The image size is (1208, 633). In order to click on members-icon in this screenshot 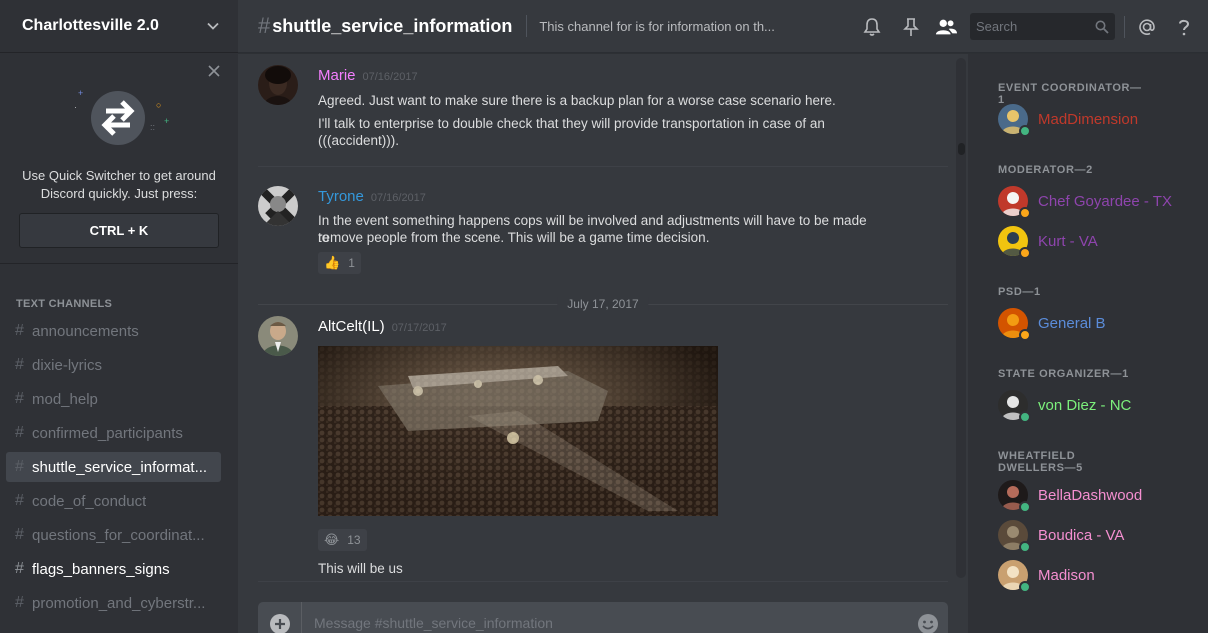, I will do `click(946, 27)`.